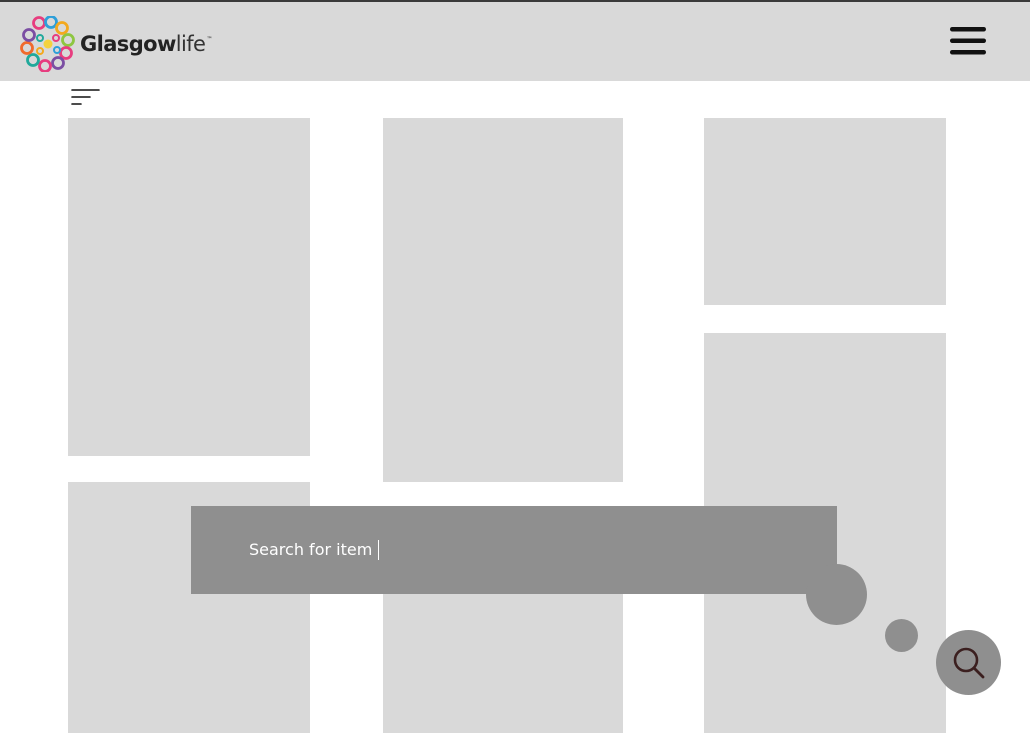 The image size is (1030, 733). What do you see at coordinates (209, 39) in the screenshot?
I see `trademark-symbol: ™` at bounding box center [209, 39].